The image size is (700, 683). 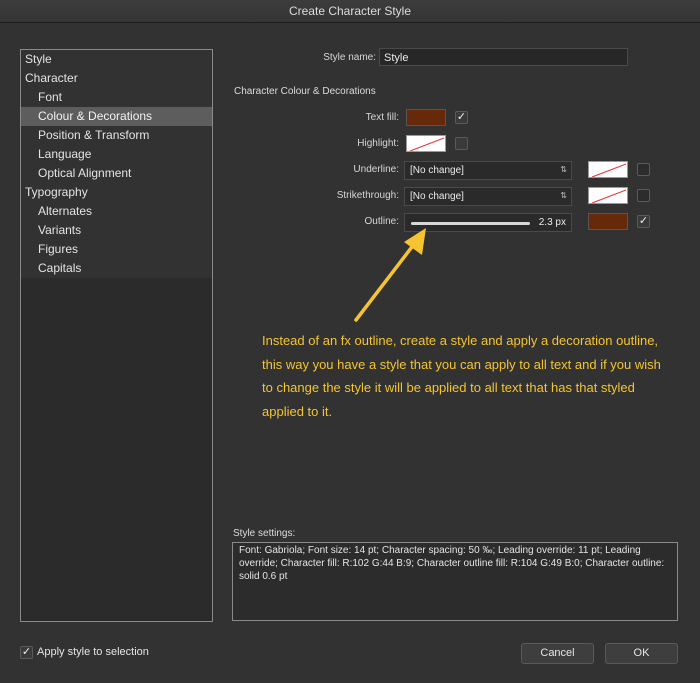 I want to click on sidebar-item-figures: Figures, so click(x=116, y=249).